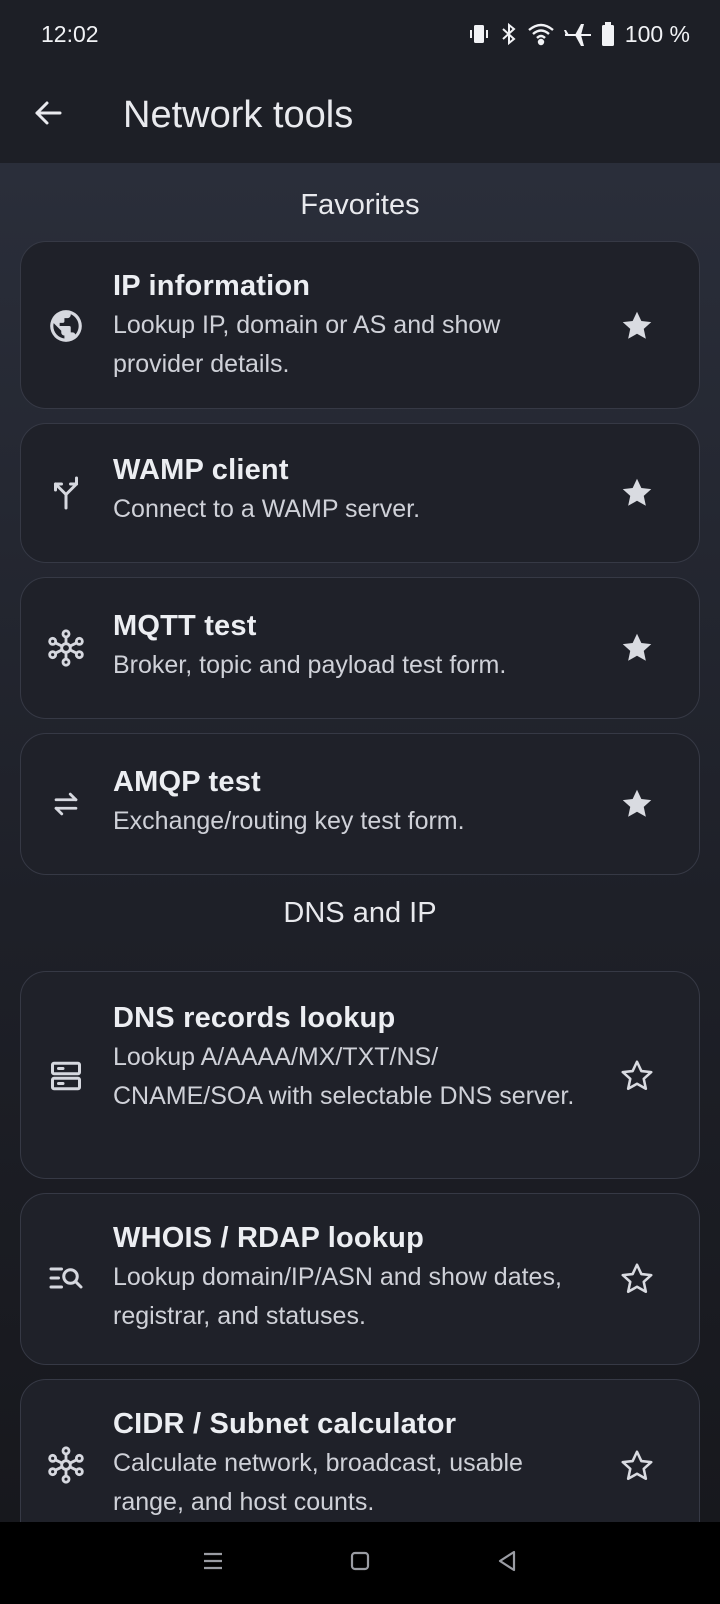 This screenshot has width=720, height=1604. I want to click on status-icons: 100 %, so click(578, 34).